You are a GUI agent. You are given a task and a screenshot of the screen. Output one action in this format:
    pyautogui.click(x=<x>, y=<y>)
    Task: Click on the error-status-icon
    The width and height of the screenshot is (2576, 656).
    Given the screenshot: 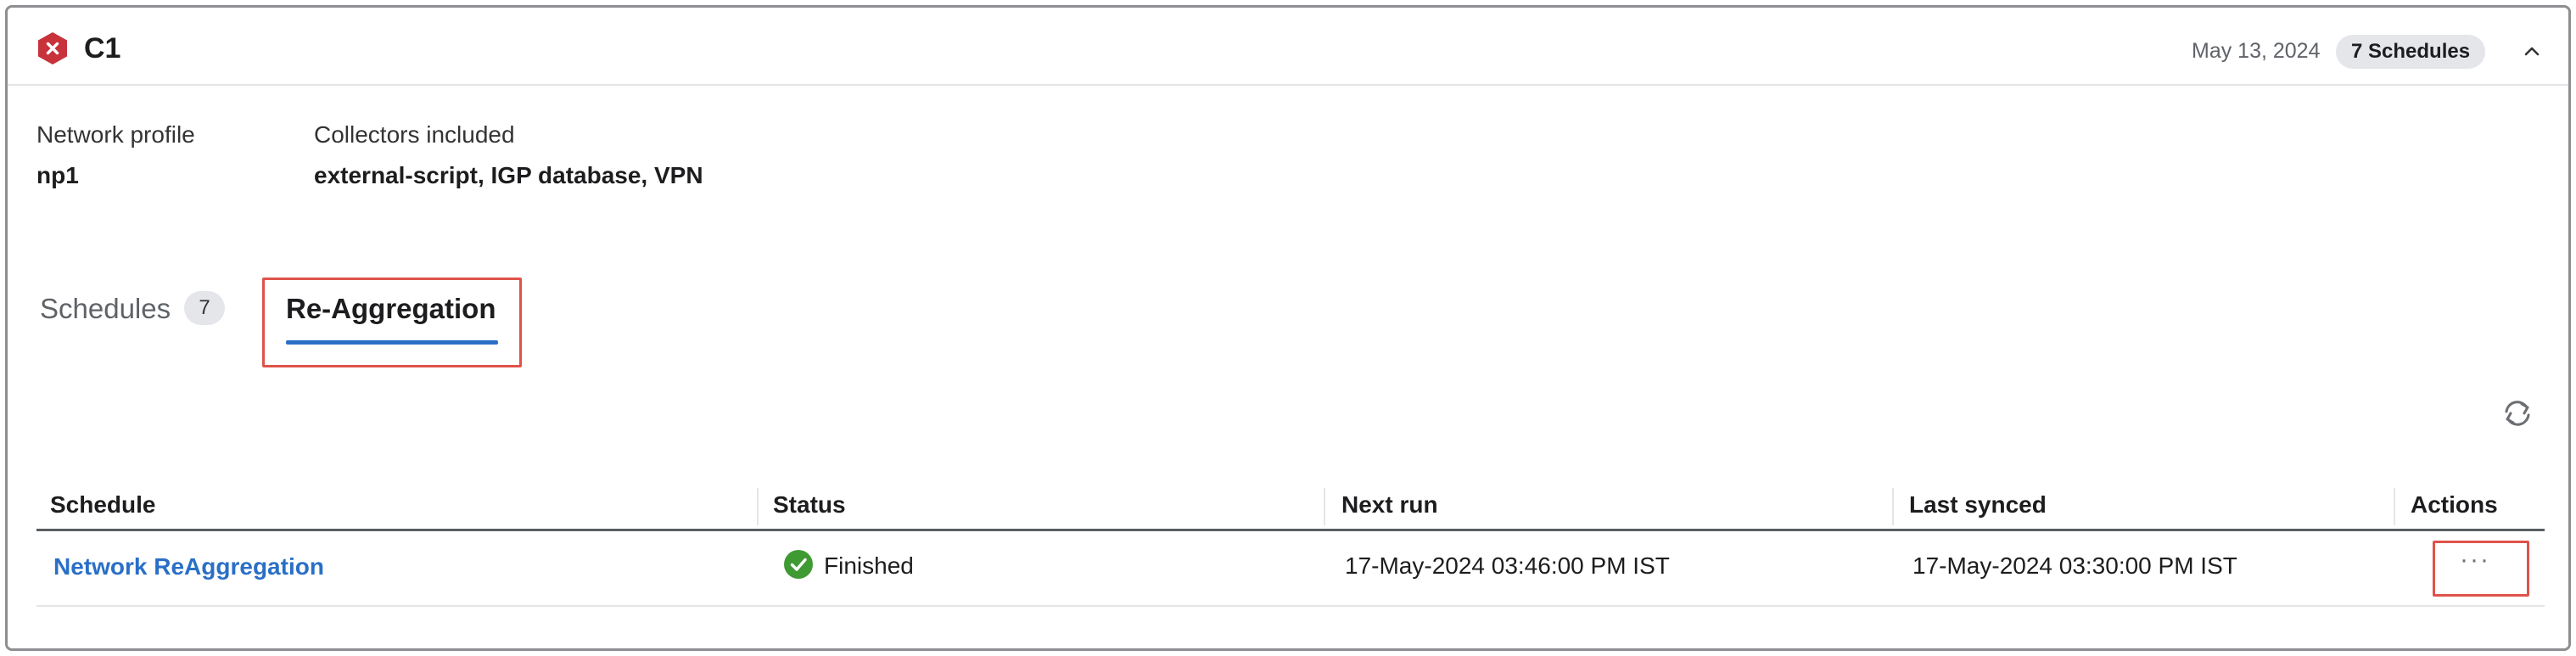 What is the action you would take?
    pyautogui.click(x=52, y=48)
    